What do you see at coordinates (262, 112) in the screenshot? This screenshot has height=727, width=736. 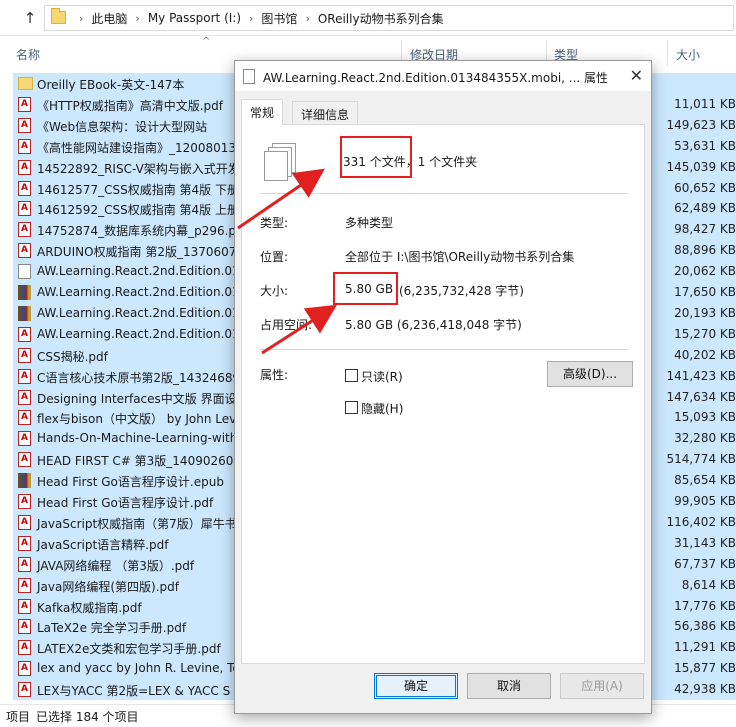 I see `tab-general: 常规` at bounding box center [262, 112].